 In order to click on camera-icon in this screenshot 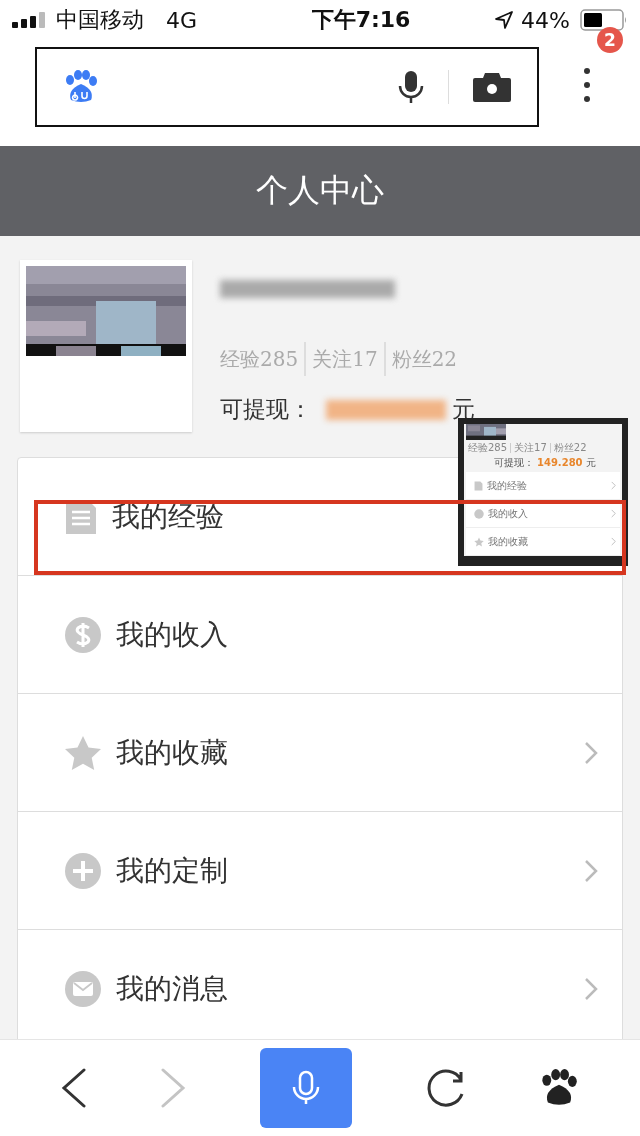, I will do `click(492, 87)`.